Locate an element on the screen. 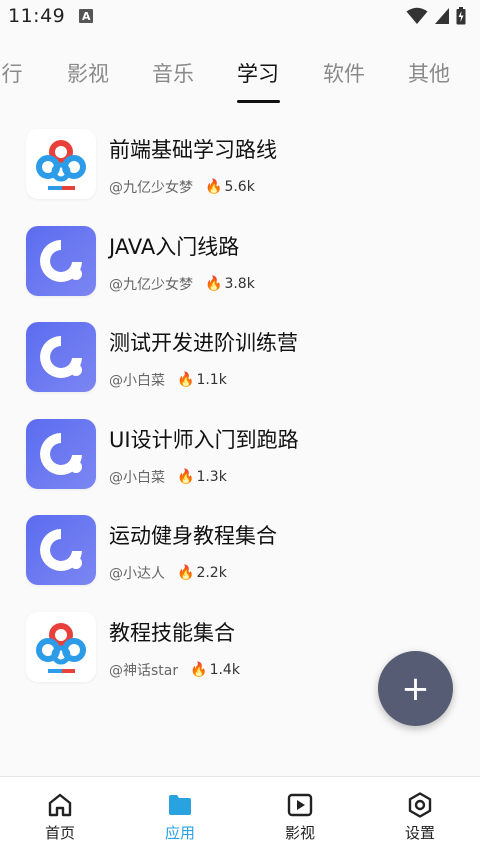 The width and height of the screenshot is (480, 854). category-tabs: 行 影视 音乐 学习 软件 其他 is located at coordinates (240, 72).